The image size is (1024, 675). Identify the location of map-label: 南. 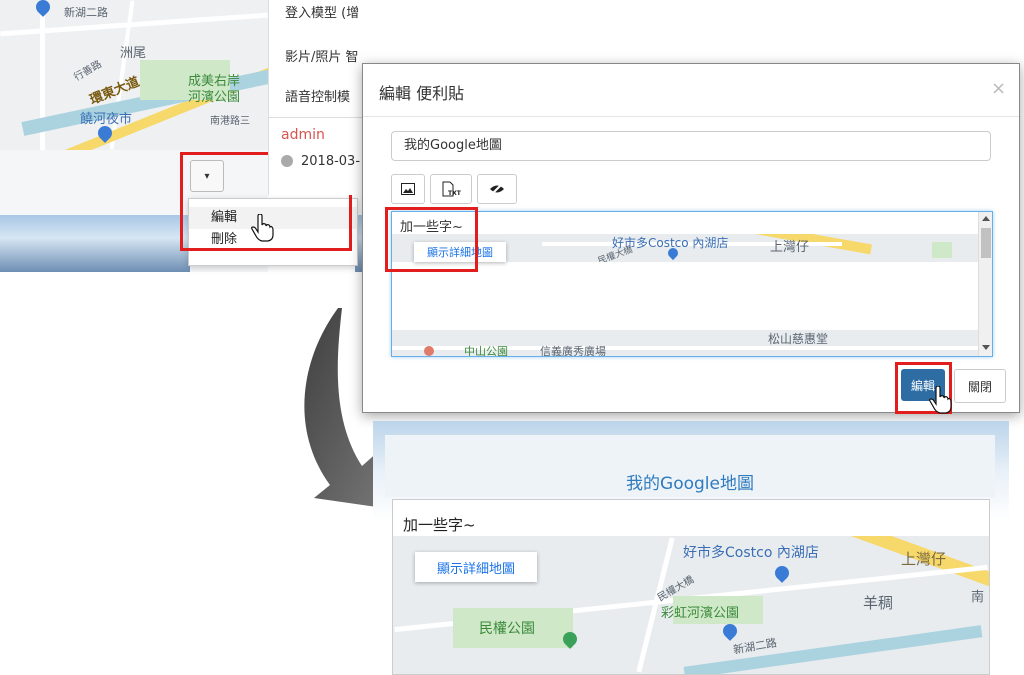
(978, 597).